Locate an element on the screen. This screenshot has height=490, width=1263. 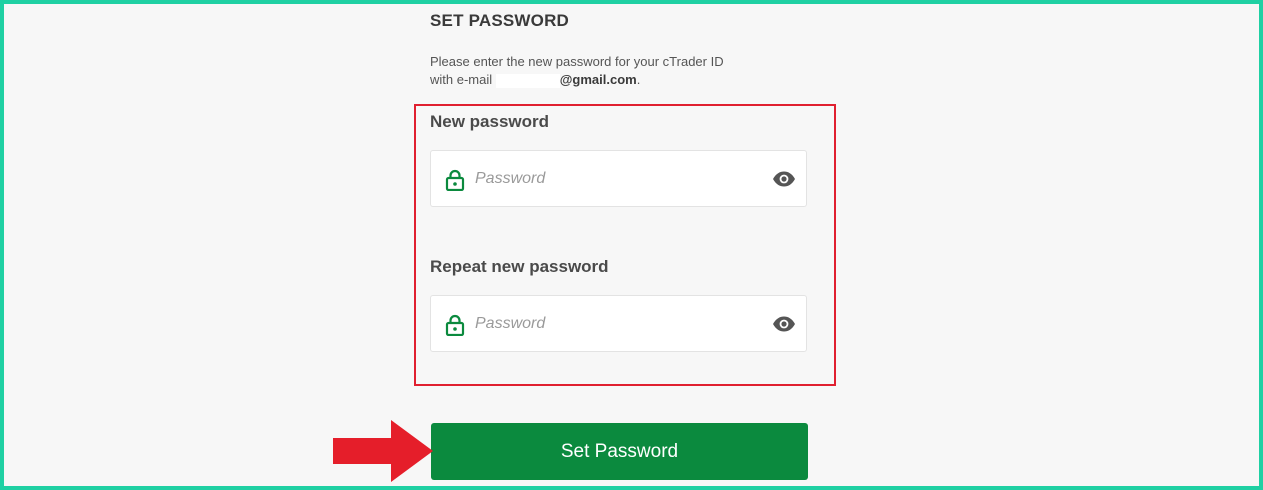
description-prefix: with e-mail is located at coordinates (461, 79).